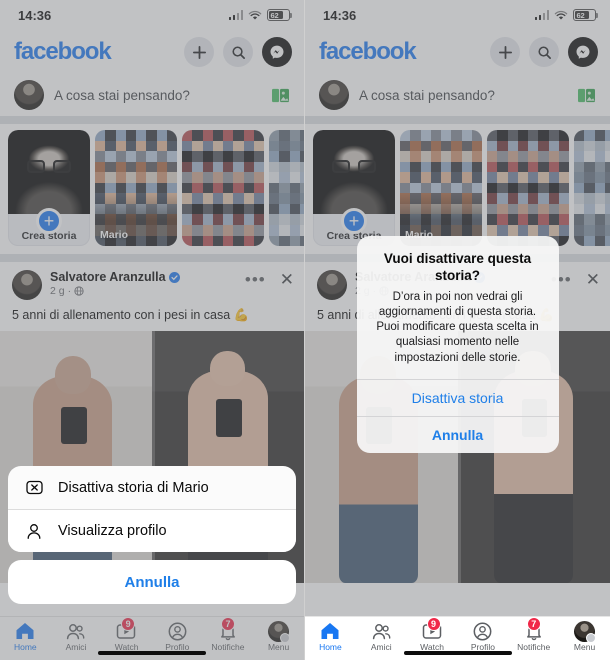 The image size is (610, 660). I want to click on nav-label: Notifiche, so click(534, 647).